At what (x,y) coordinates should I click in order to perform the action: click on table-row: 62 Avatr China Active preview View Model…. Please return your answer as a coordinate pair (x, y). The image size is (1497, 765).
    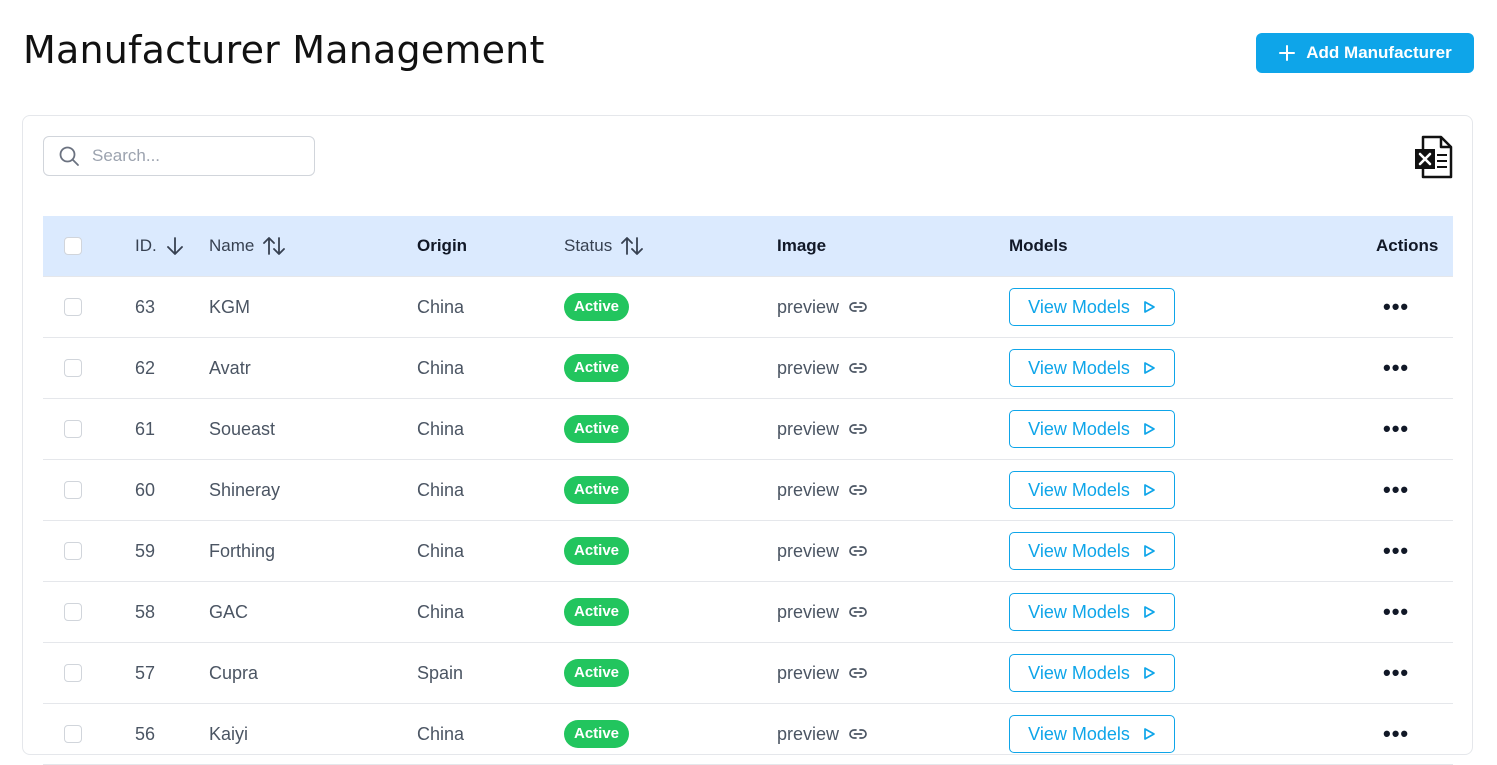
    Looking at the image, I should click on (748, 368).